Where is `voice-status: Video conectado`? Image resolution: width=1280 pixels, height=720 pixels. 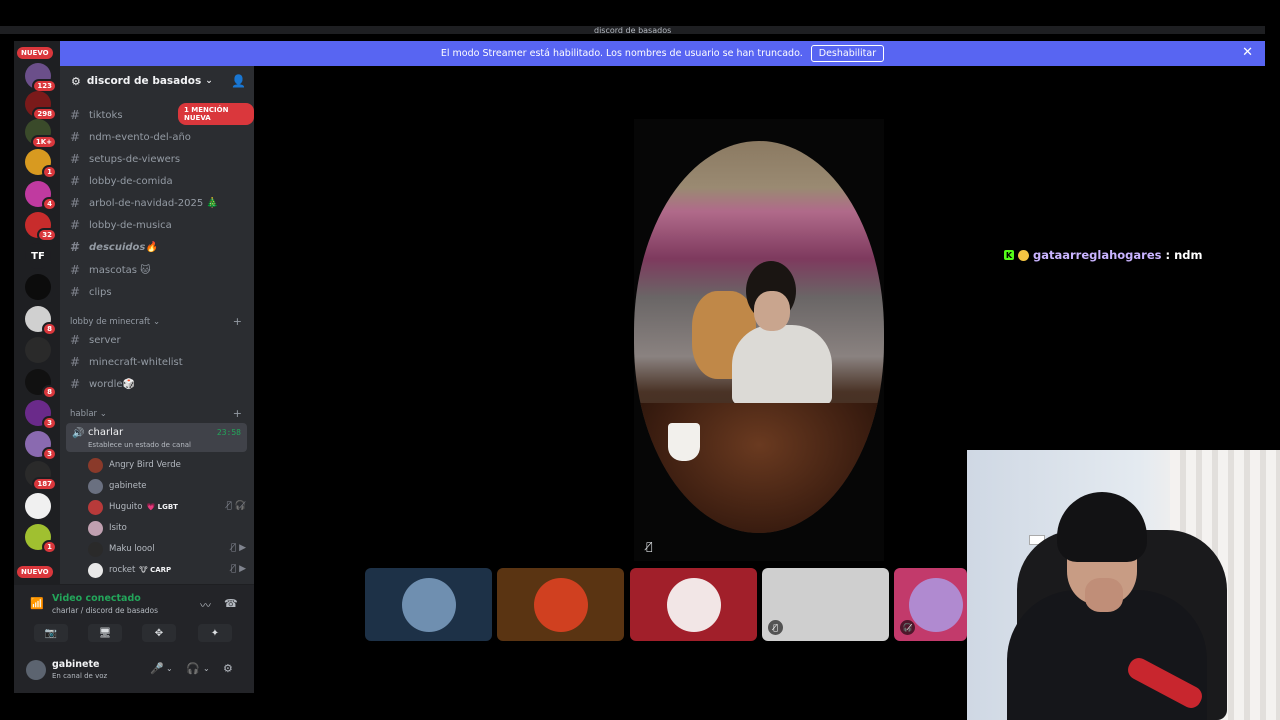
voice-status: Video conectado is located at coordinates (96, 598).